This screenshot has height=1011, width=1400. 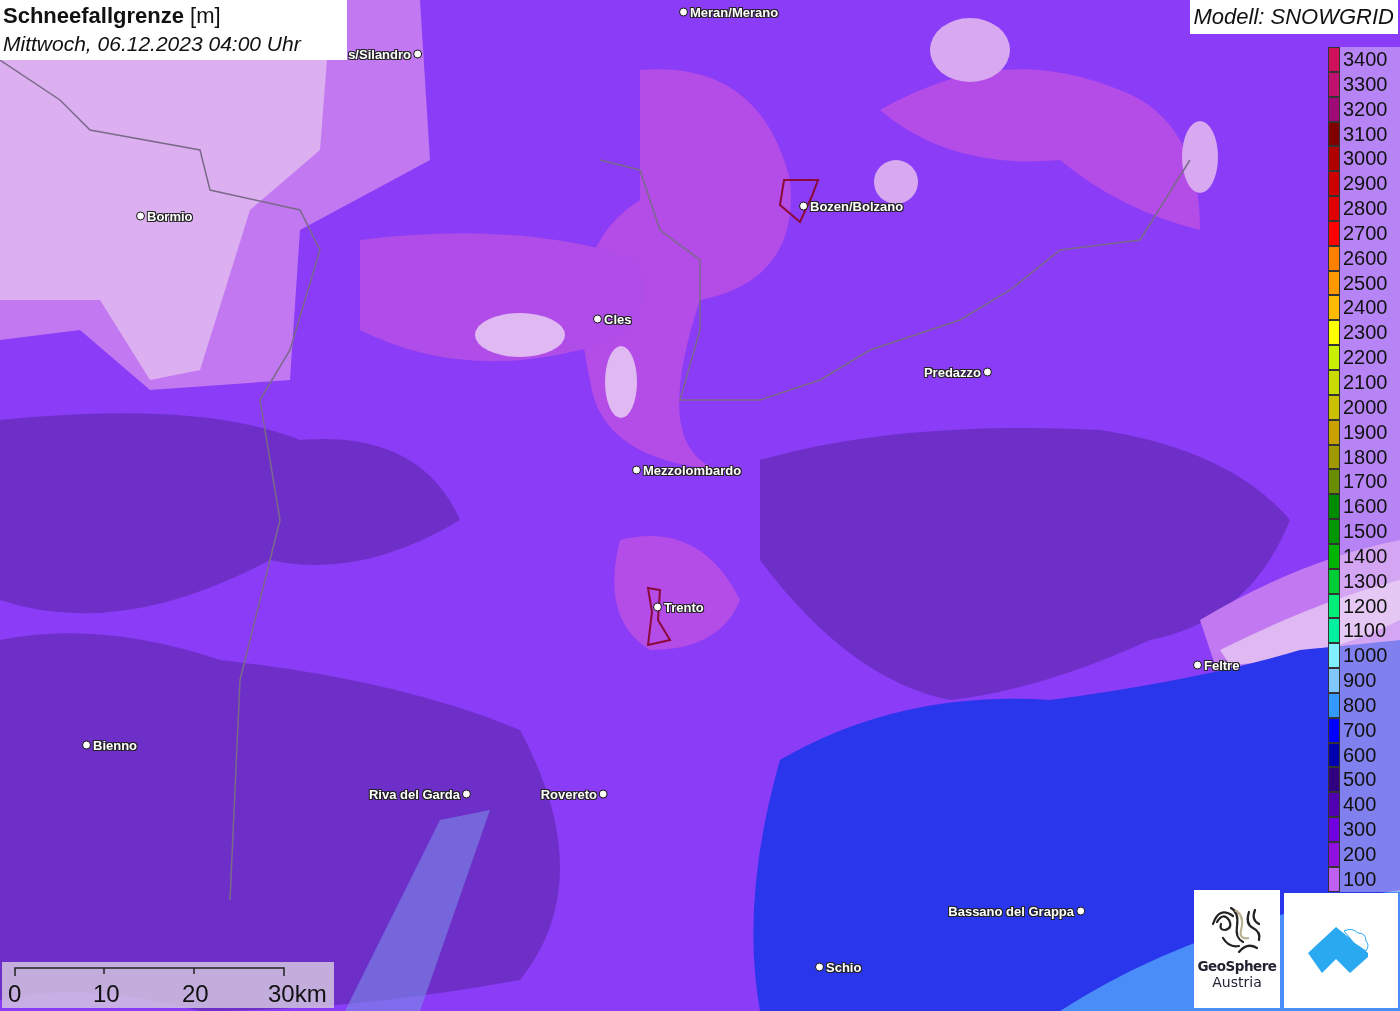 I want to click on city-label: Schio, so click(x=844, y=967).